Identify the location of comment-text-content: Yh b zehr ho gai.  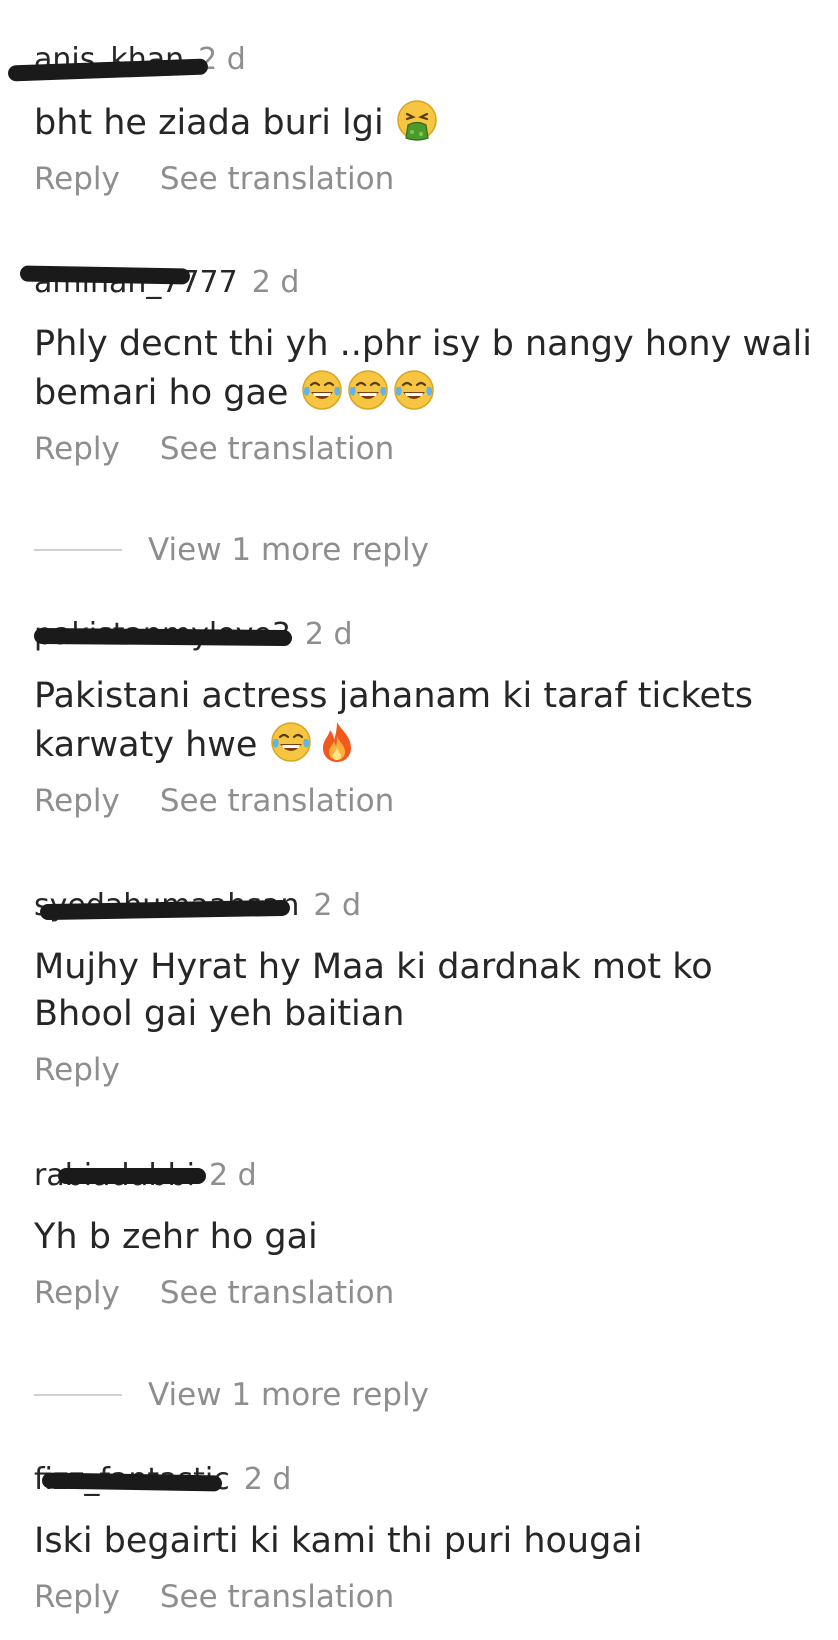
(176, 1237).